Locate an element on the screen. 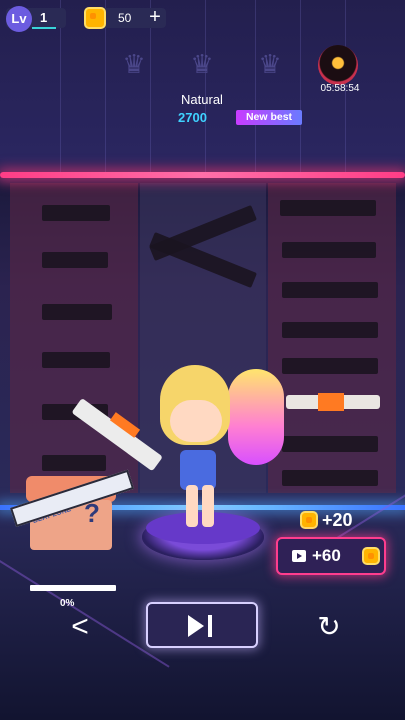 Image resolution: width=405 pixels, height=720 pixels. coin-count: 50 is located at coordinates (125, 18).